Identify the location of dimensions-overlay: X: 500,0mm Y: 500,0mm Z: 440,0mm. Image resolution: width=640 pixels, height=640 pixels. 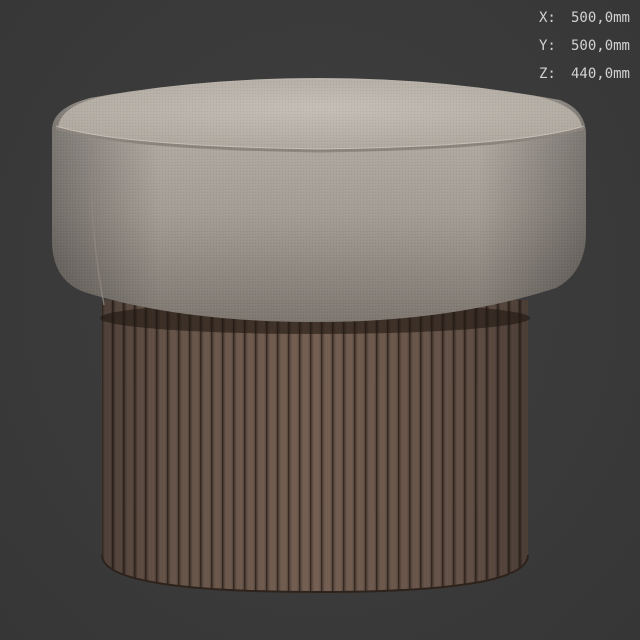
(584, 46).